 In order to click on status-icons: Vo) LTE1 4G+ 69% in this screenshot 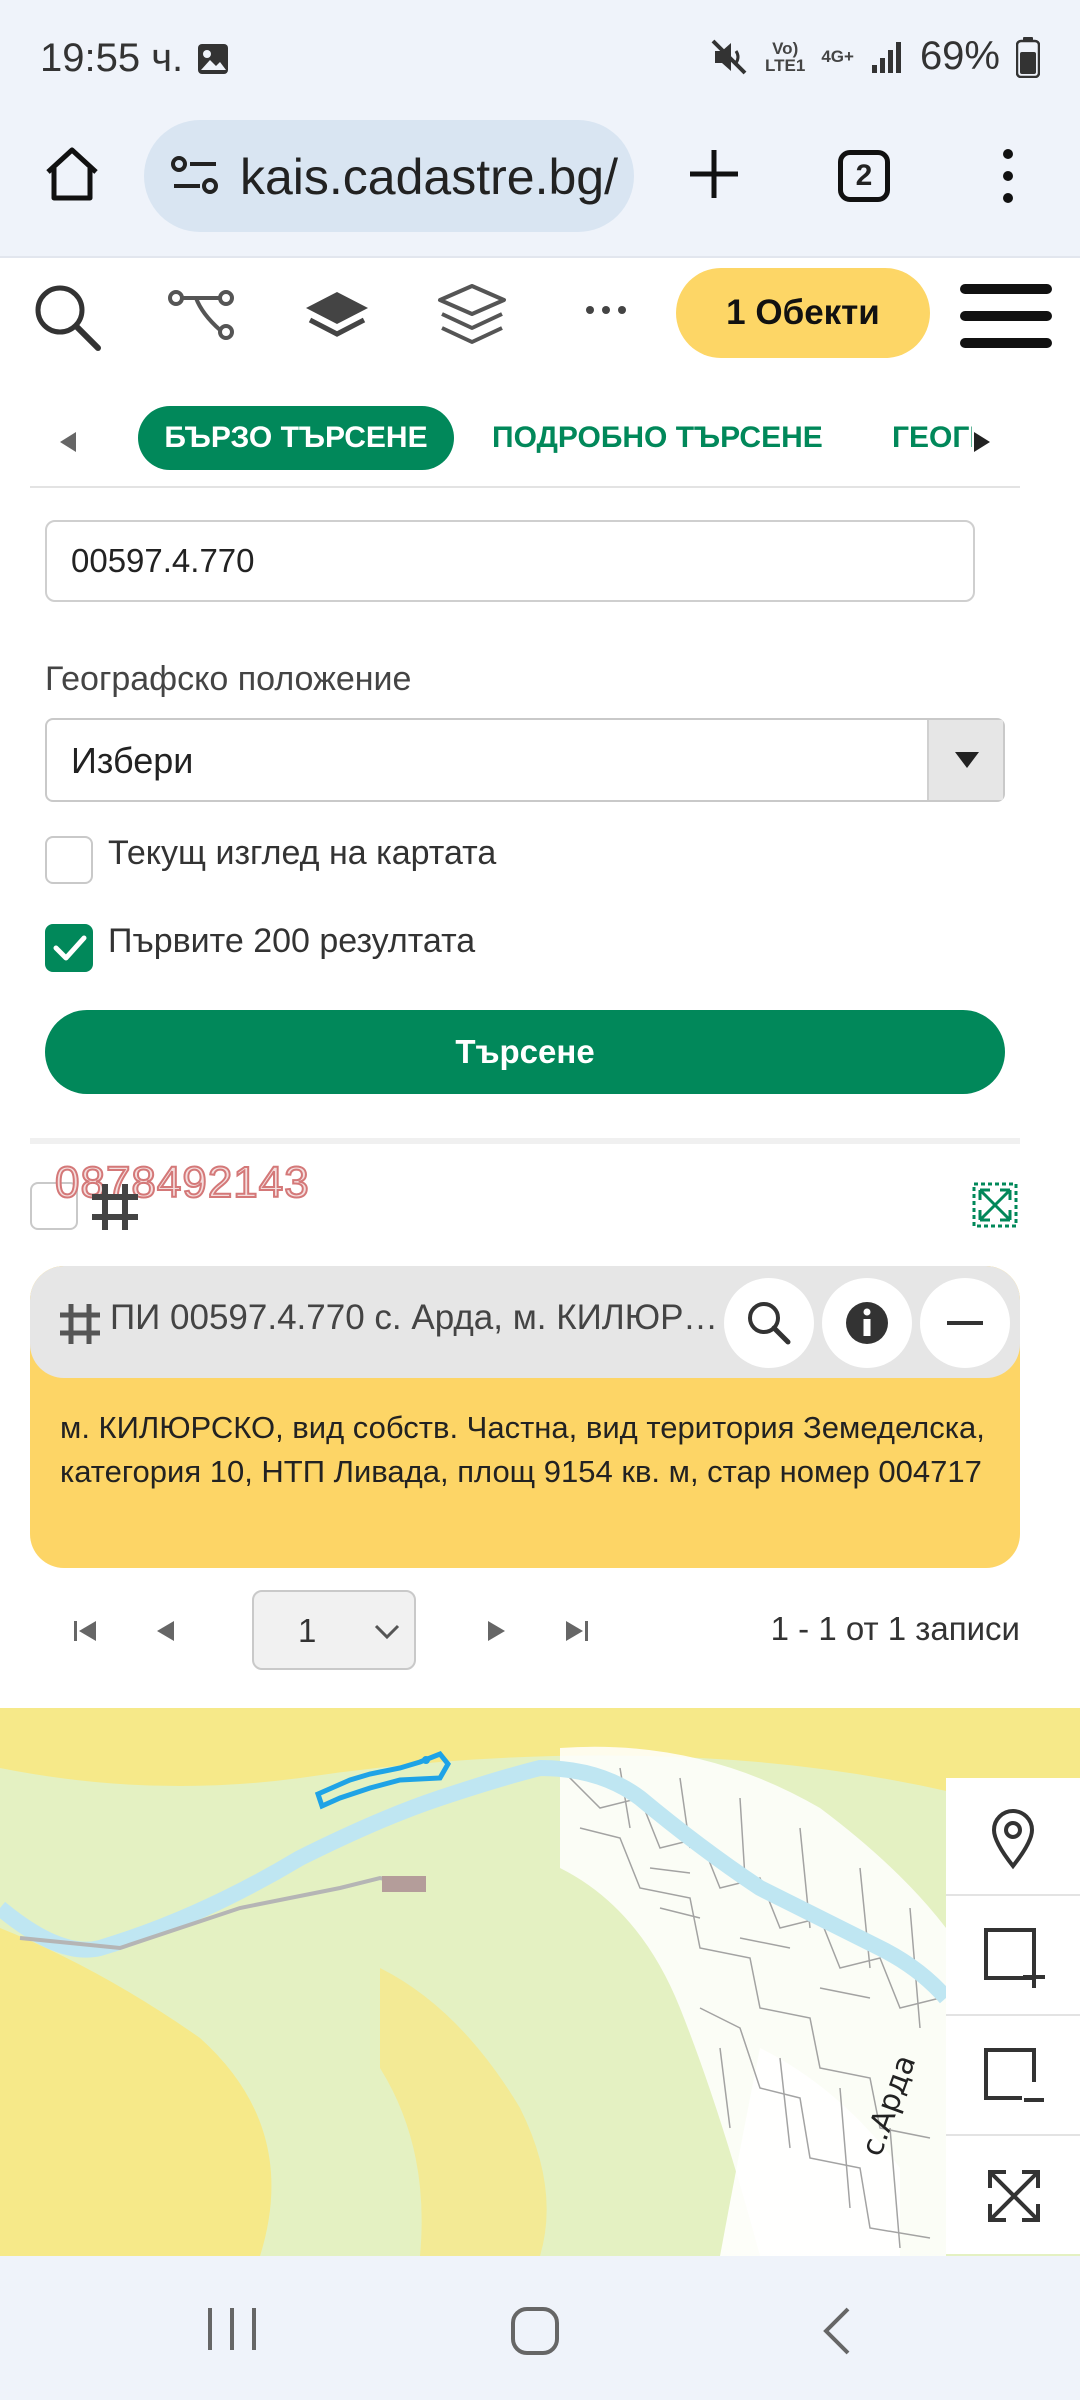, I will do `click(874, 56)`.